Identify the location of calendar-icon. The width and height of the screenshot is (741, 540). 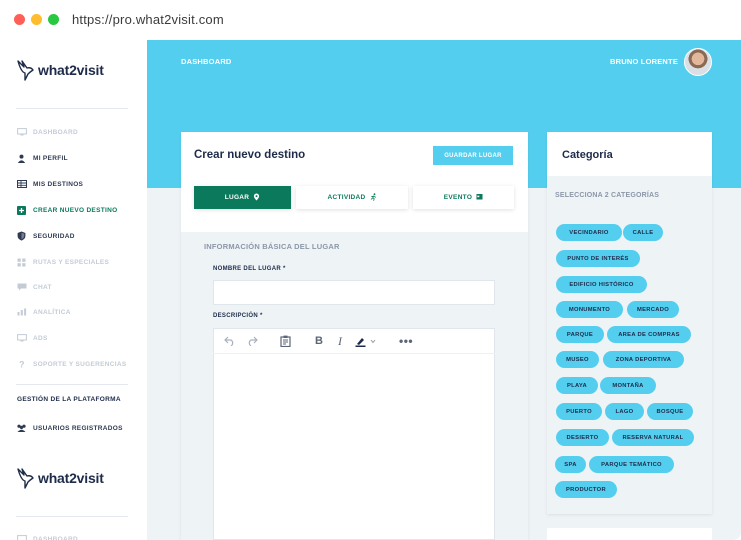
(479, 197).